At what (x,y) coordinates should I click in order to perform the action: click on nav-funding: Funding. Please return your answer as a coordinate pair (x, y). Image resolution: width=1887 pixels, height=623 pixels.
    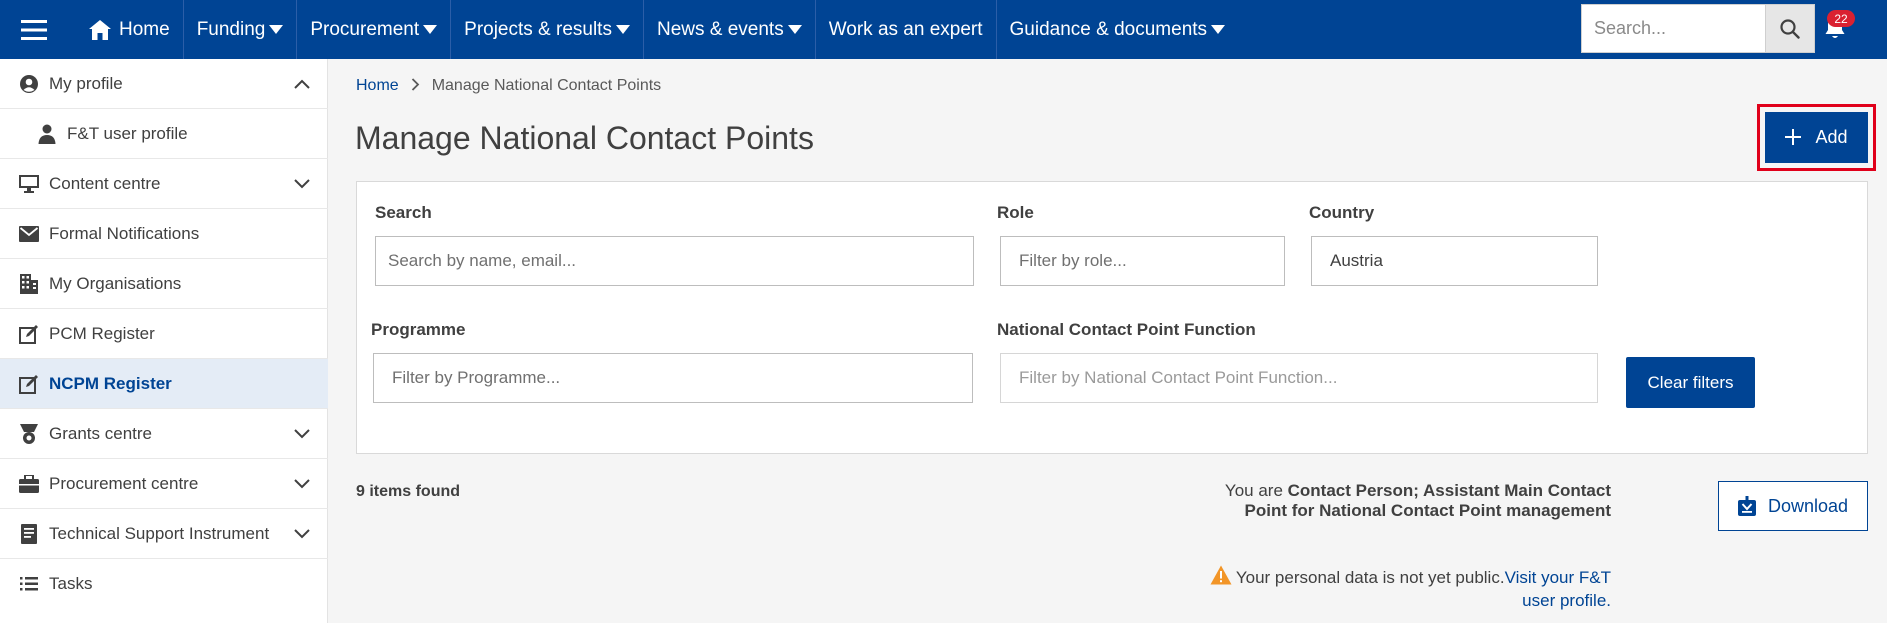
    Looking at the image, I should click on (241, 29).